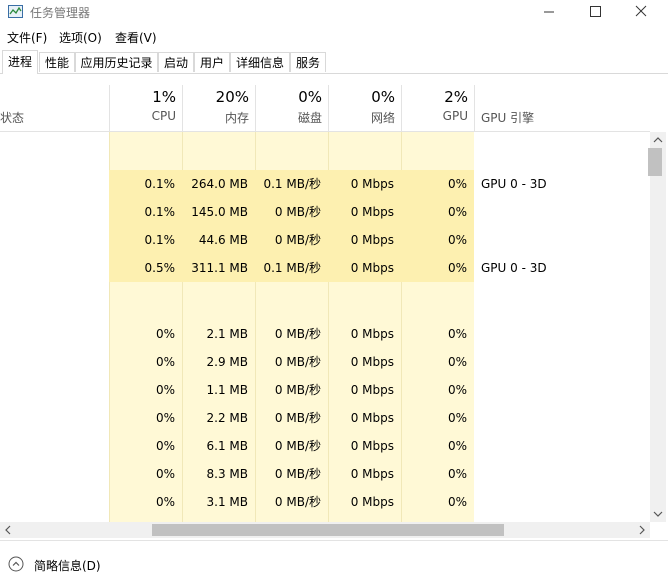 This screenshot has width=668, height=584. Describe the element at coordinates (334, 37) in the screenshot. I see `menu-bar: 文件(F) 选项(O) 查看(V)` at that location.